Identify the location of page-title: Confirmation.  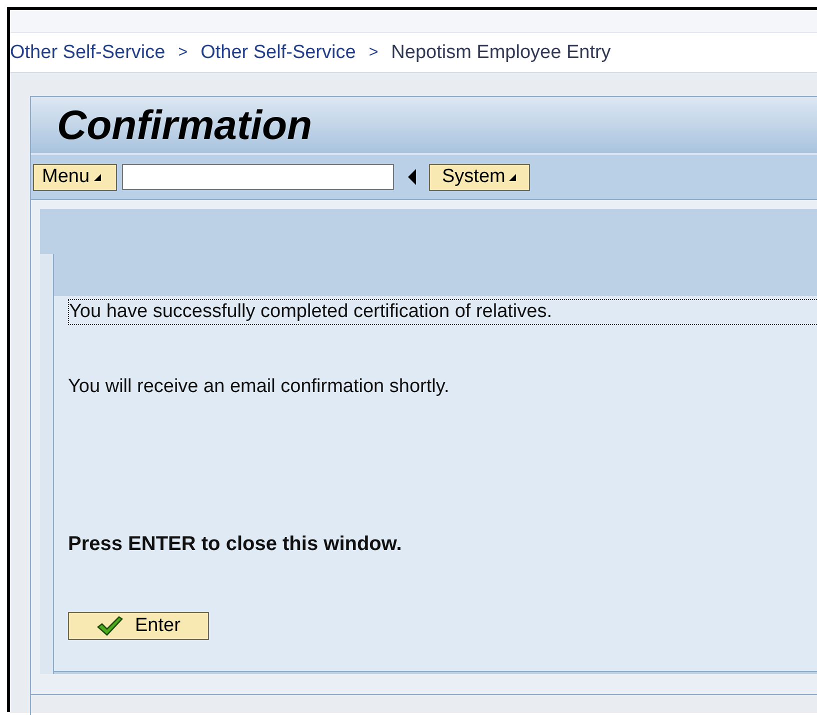
(184, 125).